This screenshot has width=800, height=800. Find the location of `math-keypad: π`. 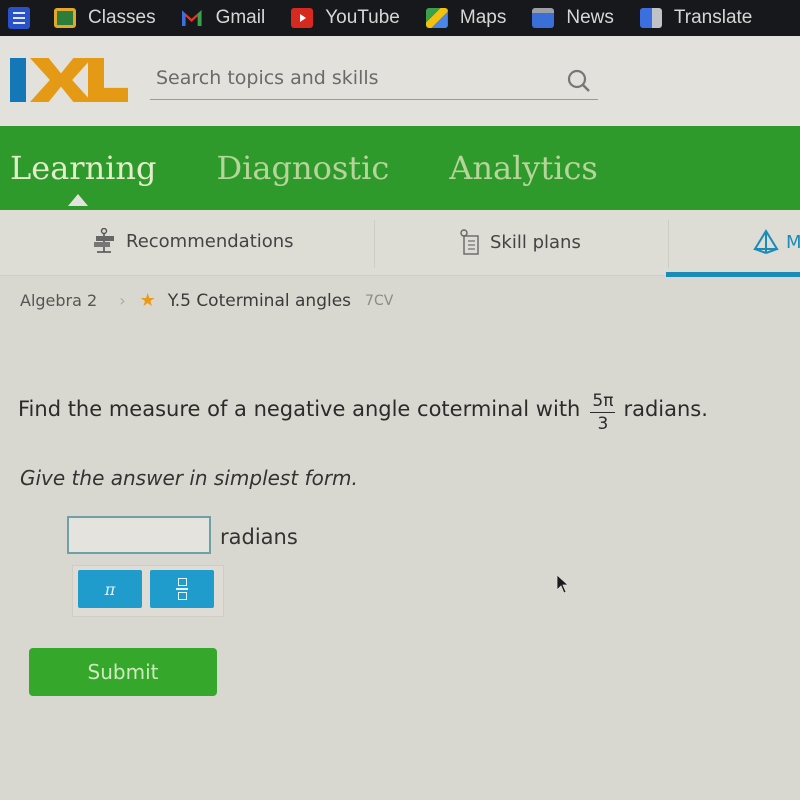

math-keypad: π is located at coordinates (148, 591).